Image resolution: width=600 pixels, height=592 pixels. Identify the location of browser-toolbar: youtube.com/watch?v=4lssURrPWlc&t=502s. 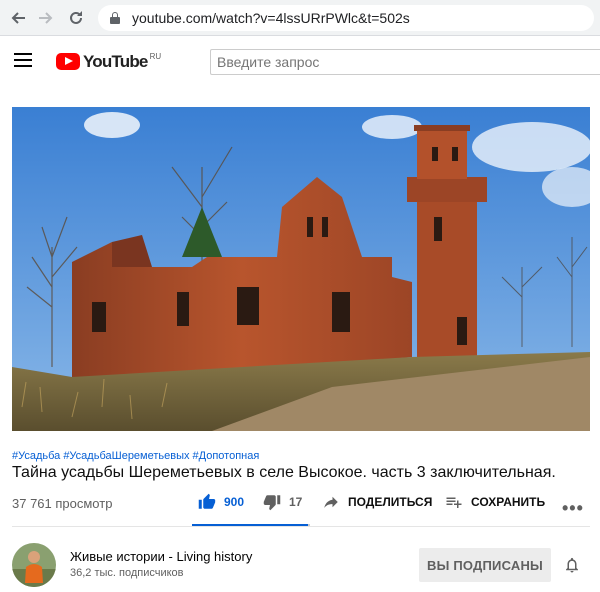
(300, 18).